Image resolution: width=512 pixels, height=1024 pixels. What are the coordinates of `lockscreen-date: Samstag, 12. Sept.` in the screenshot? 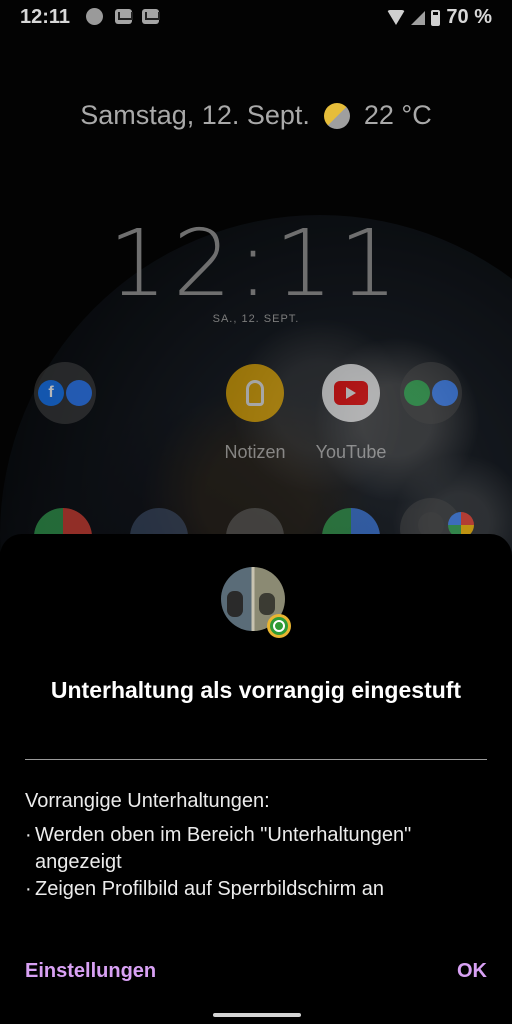 It's located at (195, 115).